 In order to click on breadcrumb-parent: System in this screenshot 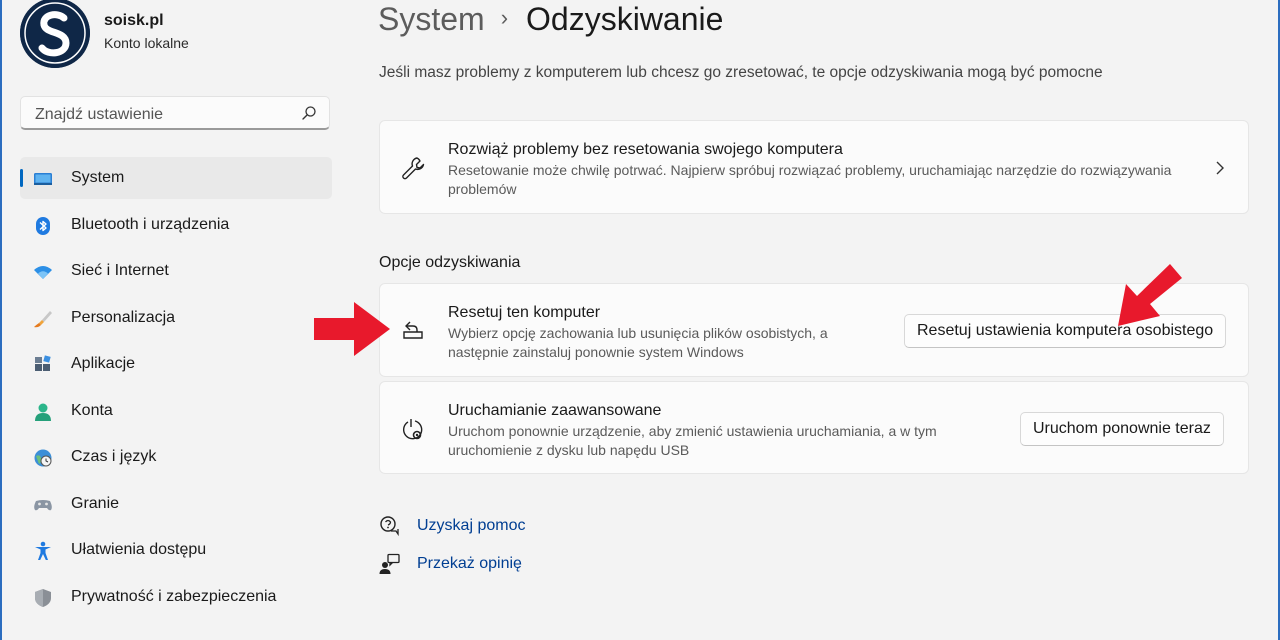, I will do `click(431, 19)`.